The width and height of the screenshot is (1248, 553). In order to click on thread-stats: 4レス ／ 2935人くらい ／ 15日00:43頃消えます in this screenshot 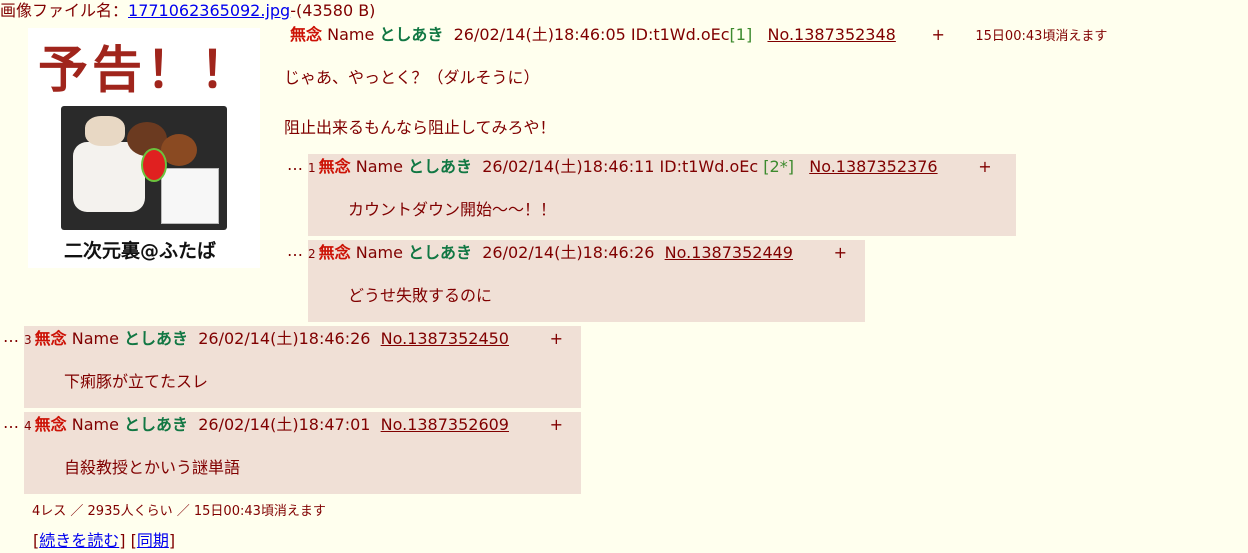, I will do `click(179, 511)`.